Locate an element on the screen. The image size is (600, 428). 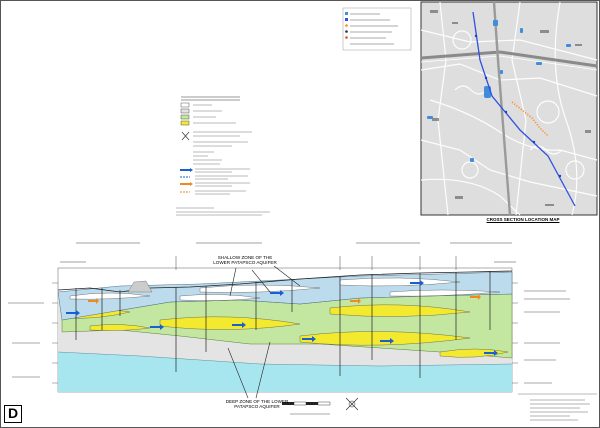
north-arrow-icon is located at coordinates (352, 404).